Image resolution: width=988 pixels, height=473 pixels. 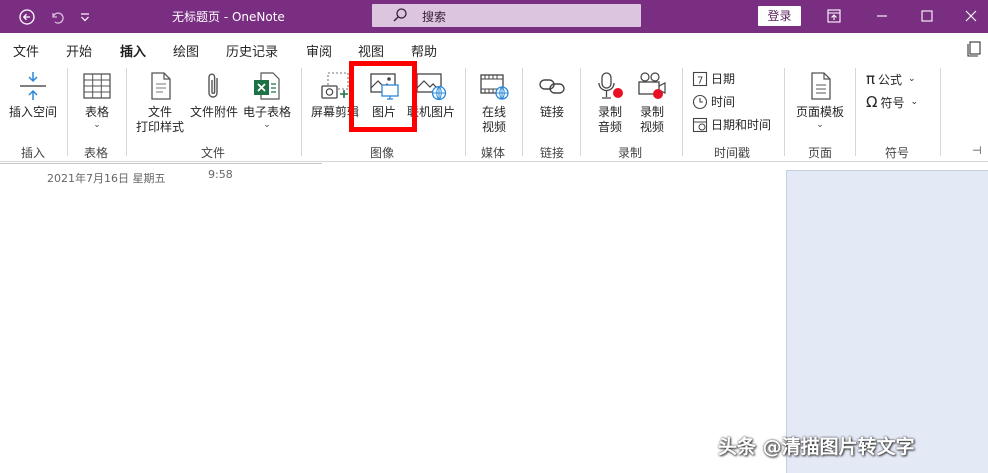 I want to click on search-icon, so click(x=400, y=15).